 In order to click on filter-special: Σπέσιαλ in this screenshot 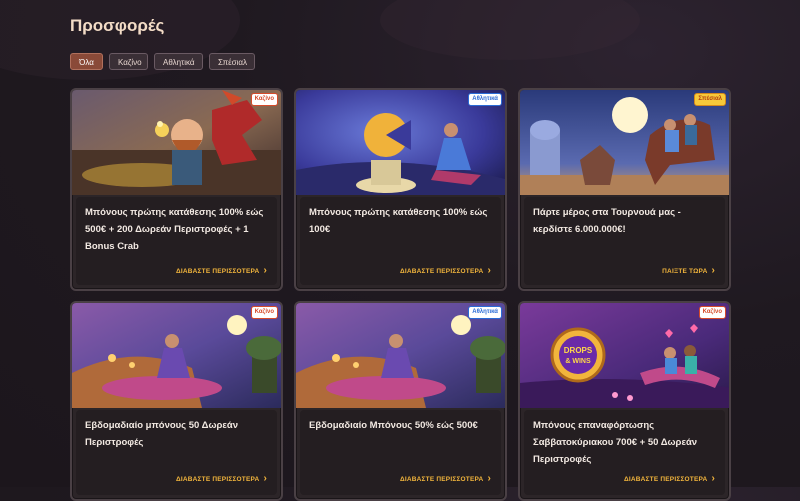, I will do `click(232, 61)`.